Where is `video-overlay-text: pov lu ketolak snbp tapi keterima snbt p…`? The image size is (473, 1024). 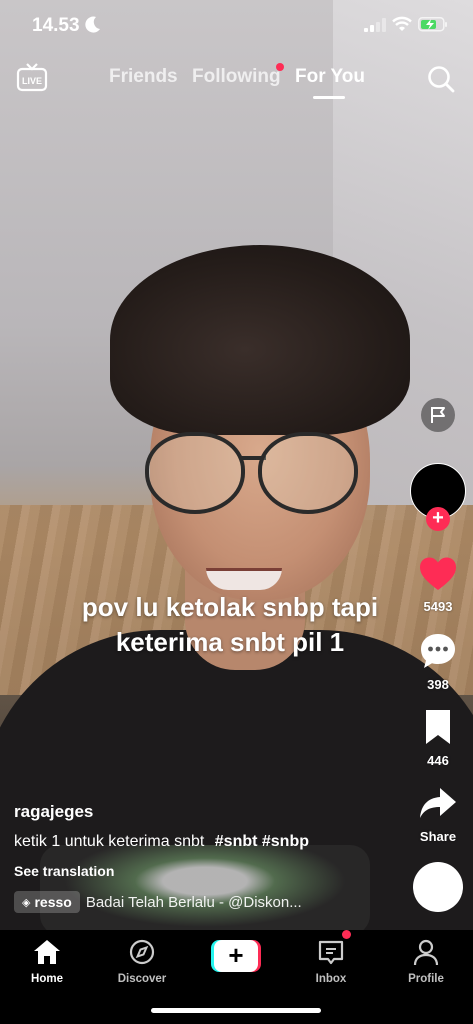 video-overlay-text: pov lu ketolak snbp tapi keterima snbt p… is located at coordinates (230, 625).